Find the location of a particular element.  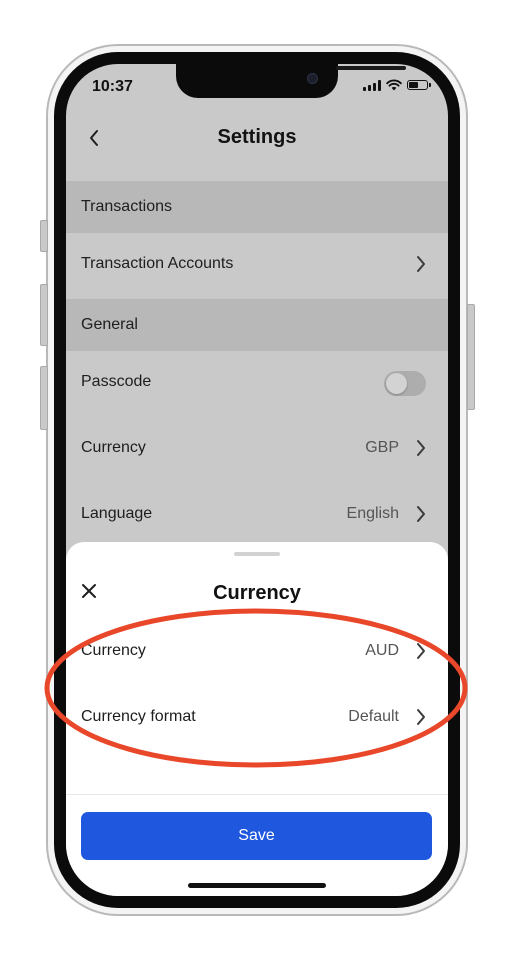

row-label: Language is located at coordinates (117, 513).